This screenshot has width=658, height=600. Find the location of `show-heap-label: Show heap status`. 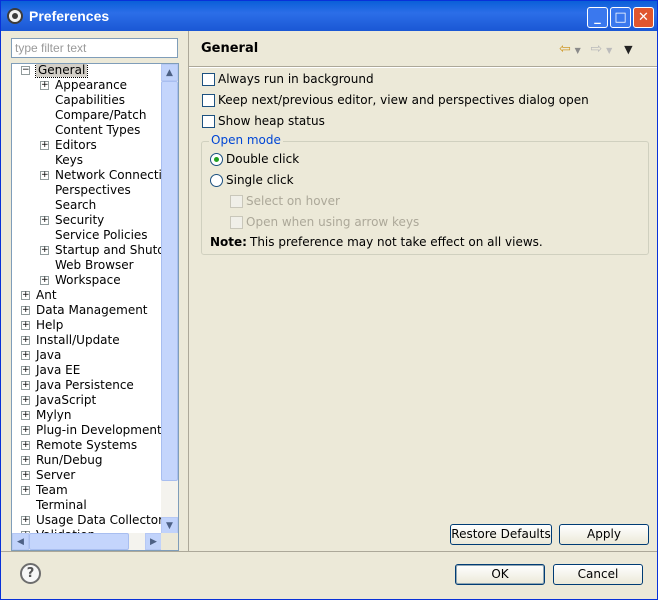

show-heap-label: Show heap status is located at coordinates (271, 121).